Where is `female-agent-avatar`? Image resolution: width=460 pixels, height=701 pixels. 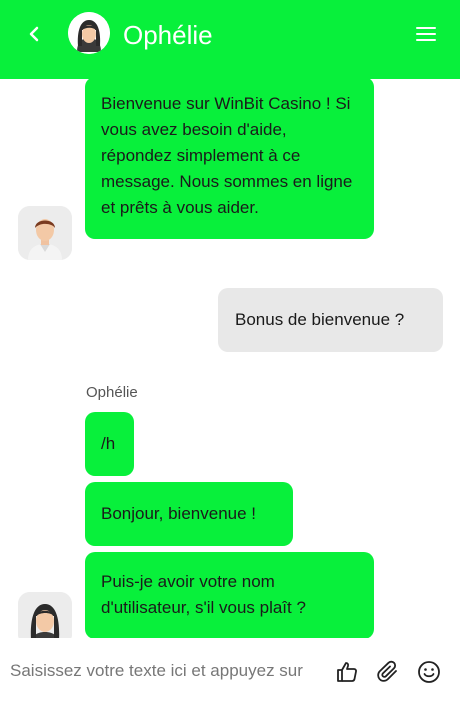
female-agent-avatar is located at coordinates (45, 615).